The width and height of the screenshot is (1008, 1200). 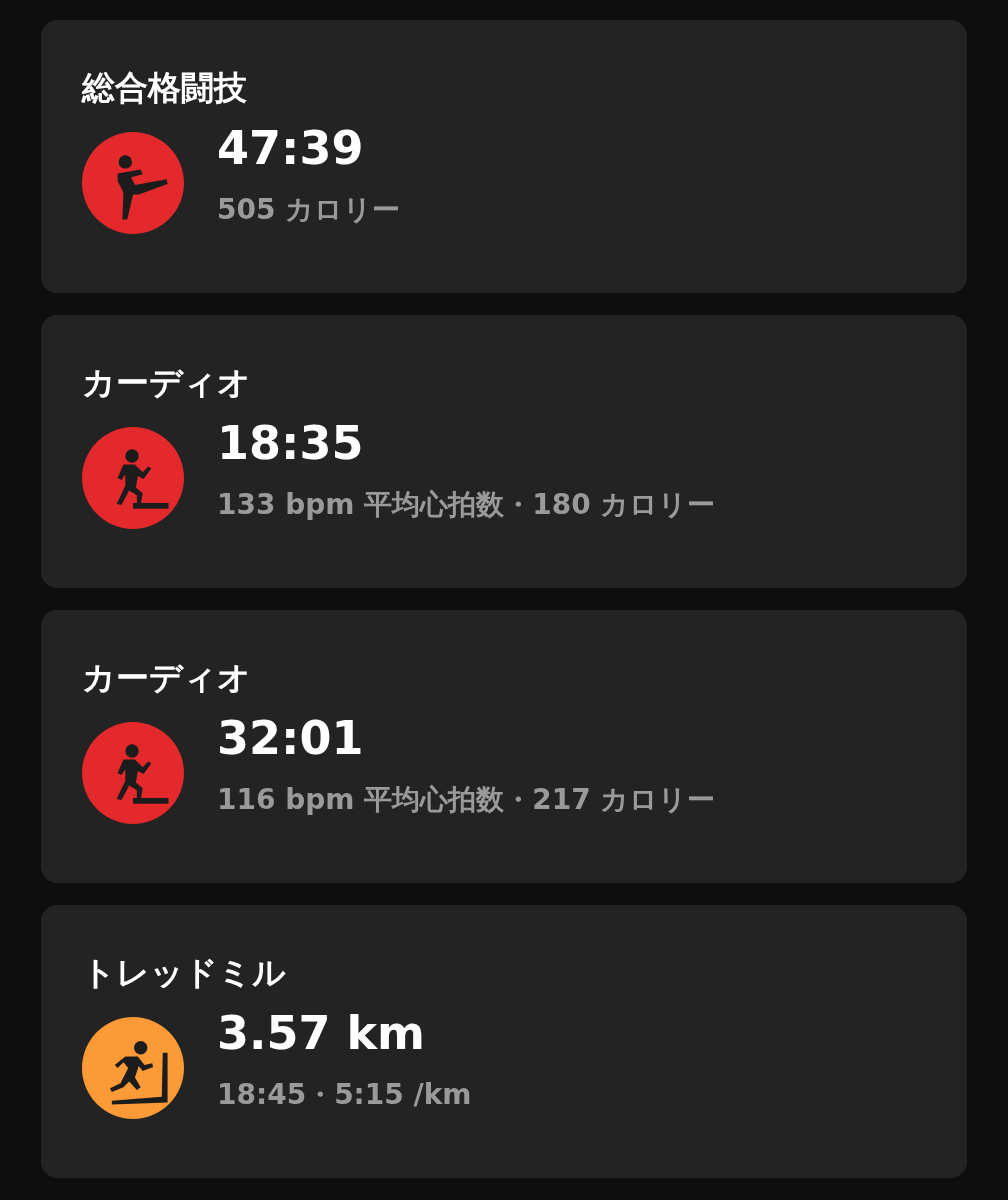 I want to click on workout-value: 47:39, so click(x=290, y=148).